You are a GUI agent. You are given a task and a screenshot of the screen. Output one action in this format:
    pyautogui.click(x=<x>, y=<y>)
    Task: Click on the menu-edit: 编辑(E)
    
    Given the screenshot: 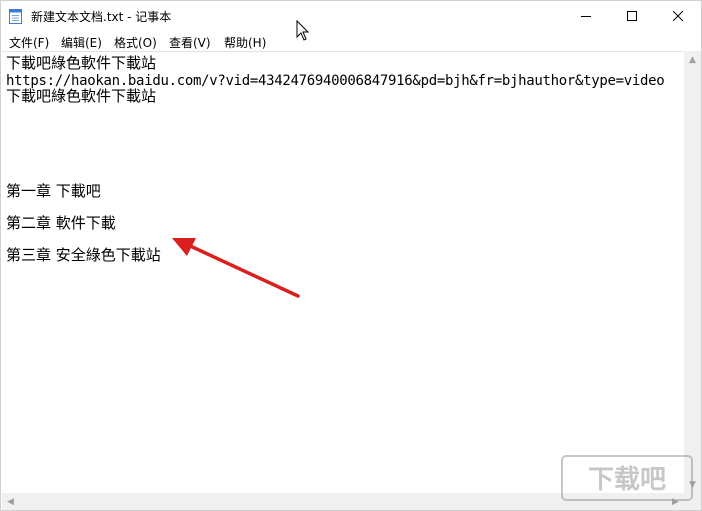 What is the action you would take?
    pyautogui.click(x=81, y=42)
    